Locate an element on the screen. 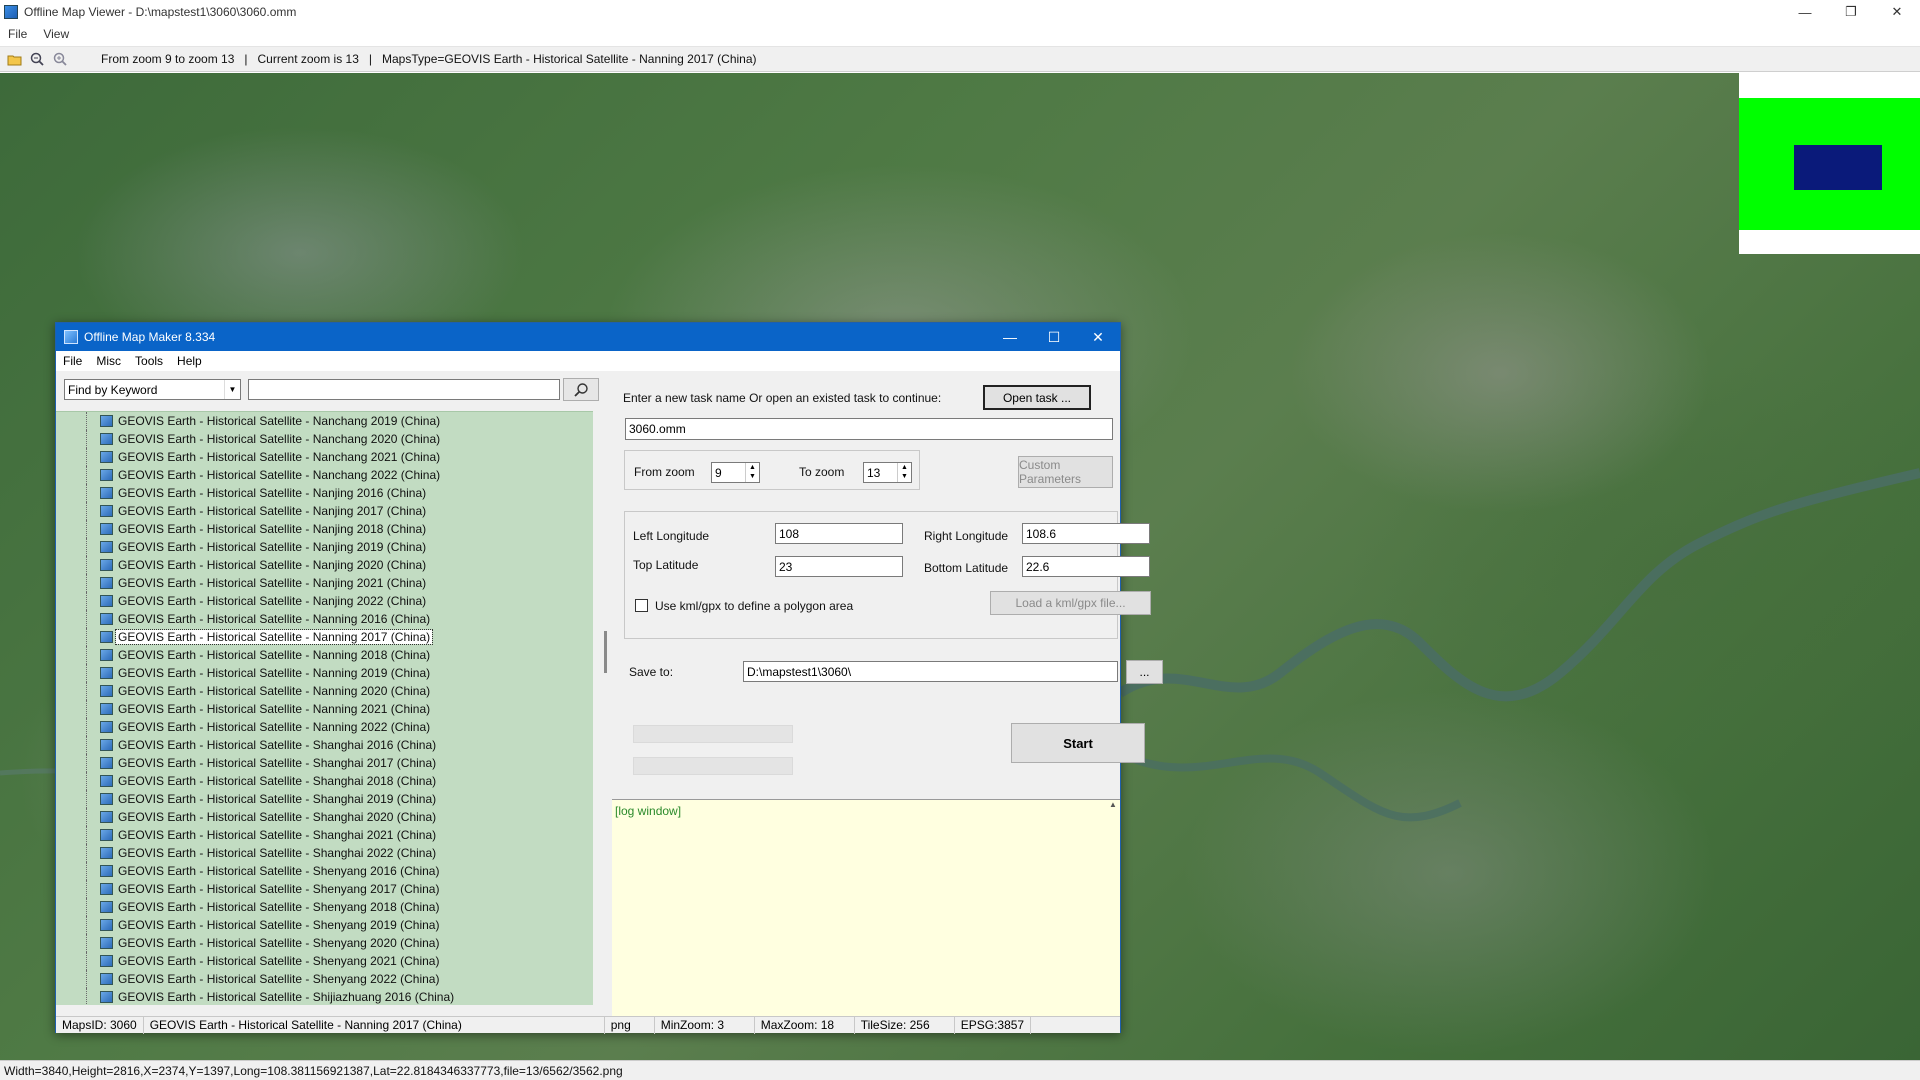  close-button: ✕ is located at coordinates (1897, 12).